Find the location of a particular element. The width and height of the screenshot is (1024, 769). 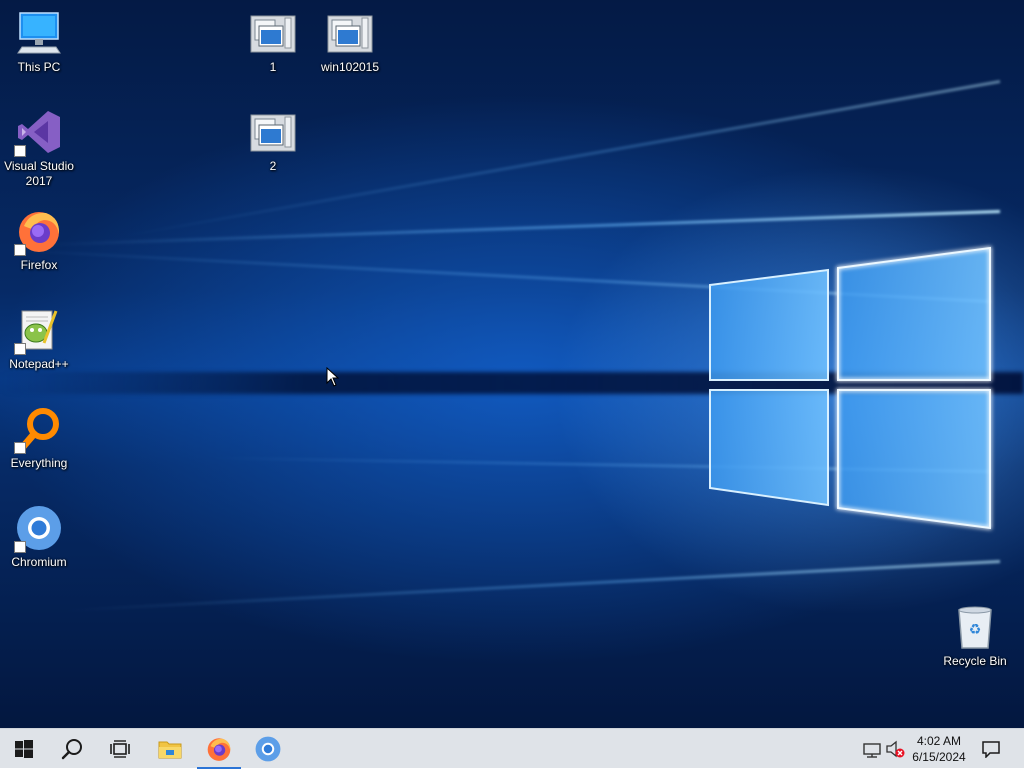

desktop-icon-label: Firefox is located at coordinates (39, 265).